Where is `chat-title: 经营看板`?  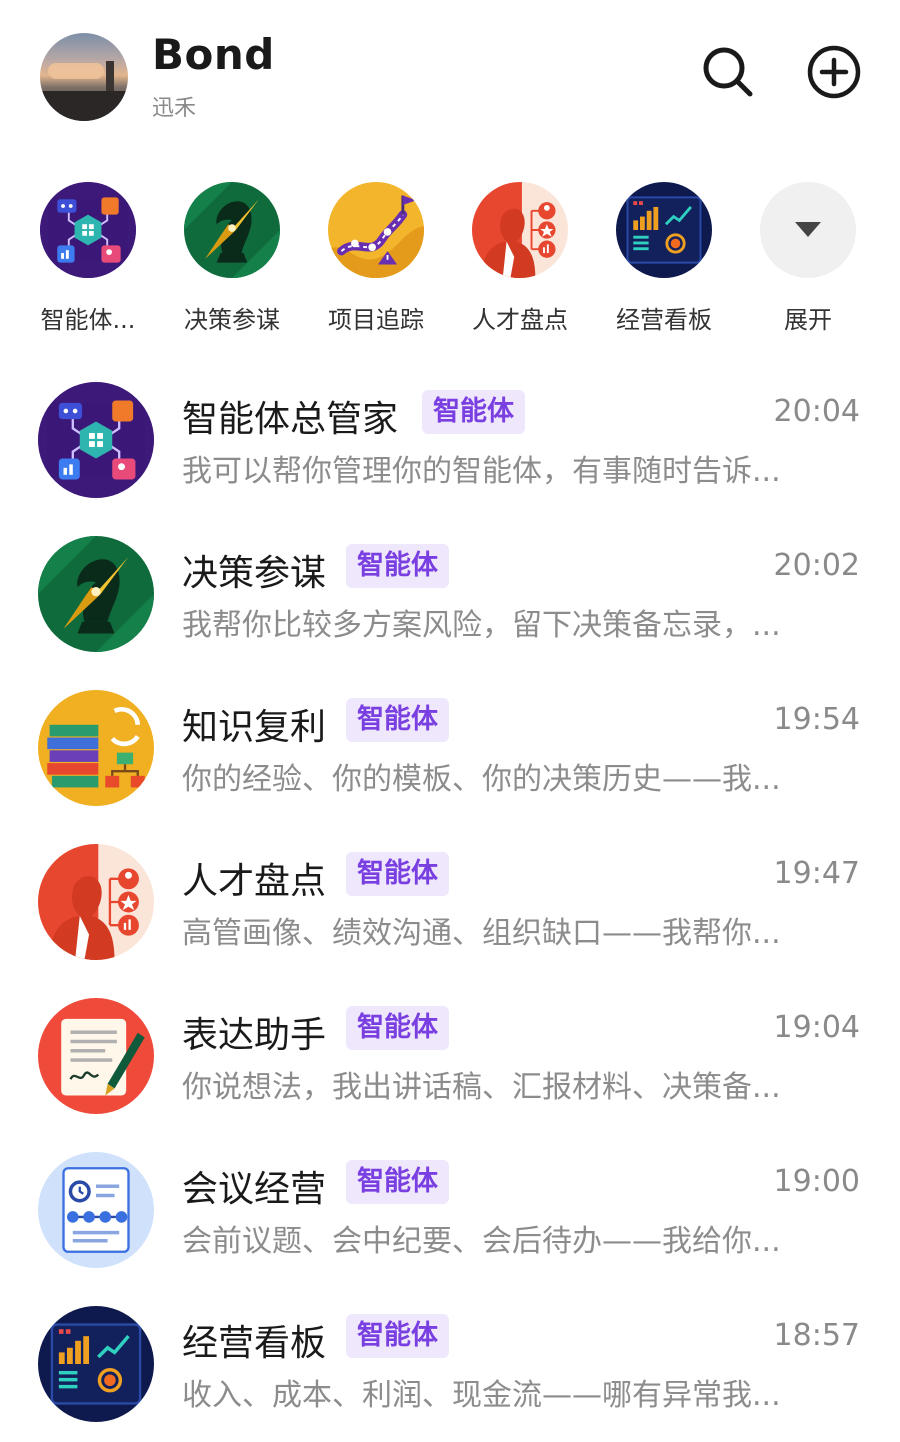 chat-title: 经营看板 is located at coordinates (254, 1343).